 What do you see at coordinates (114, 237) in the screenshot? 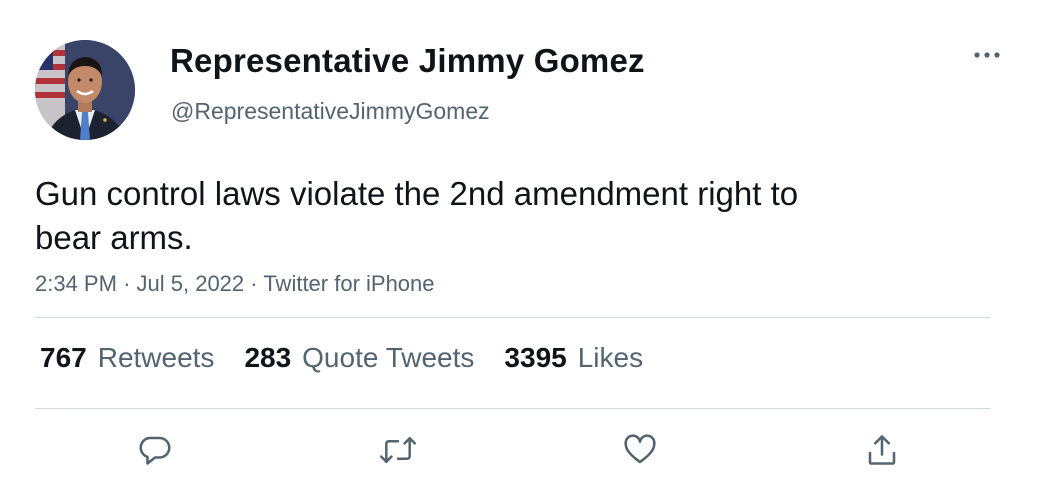
I see `tweet-text-line: bear arms.` at bounding box center [114, 237].